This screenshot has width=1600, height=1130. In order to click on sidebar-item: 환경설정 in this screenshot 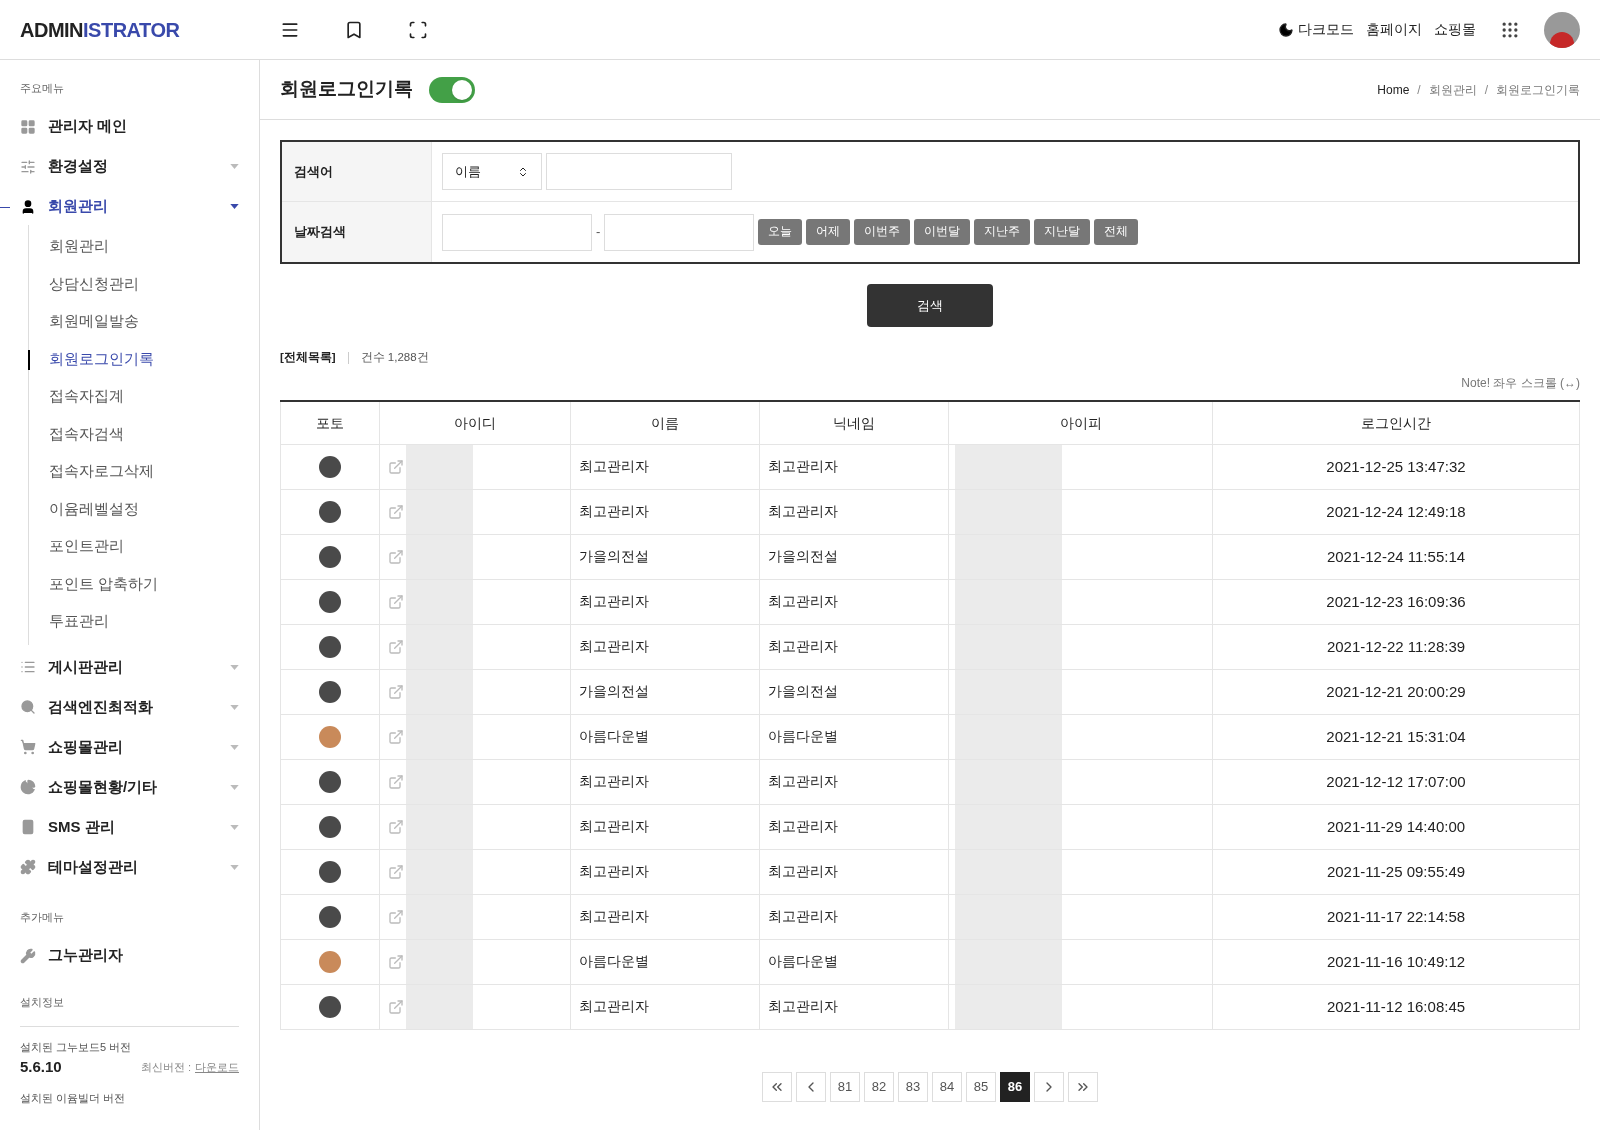, I will do `click(129, 166)`.